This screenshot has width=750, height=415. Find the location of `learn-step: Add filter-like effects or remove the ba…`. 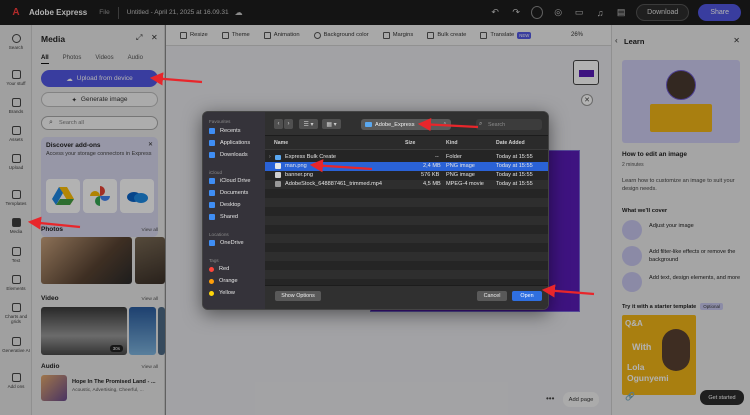

learn-step: Add filter-like effects or remove the ba… is located at coordinates (684, 256).